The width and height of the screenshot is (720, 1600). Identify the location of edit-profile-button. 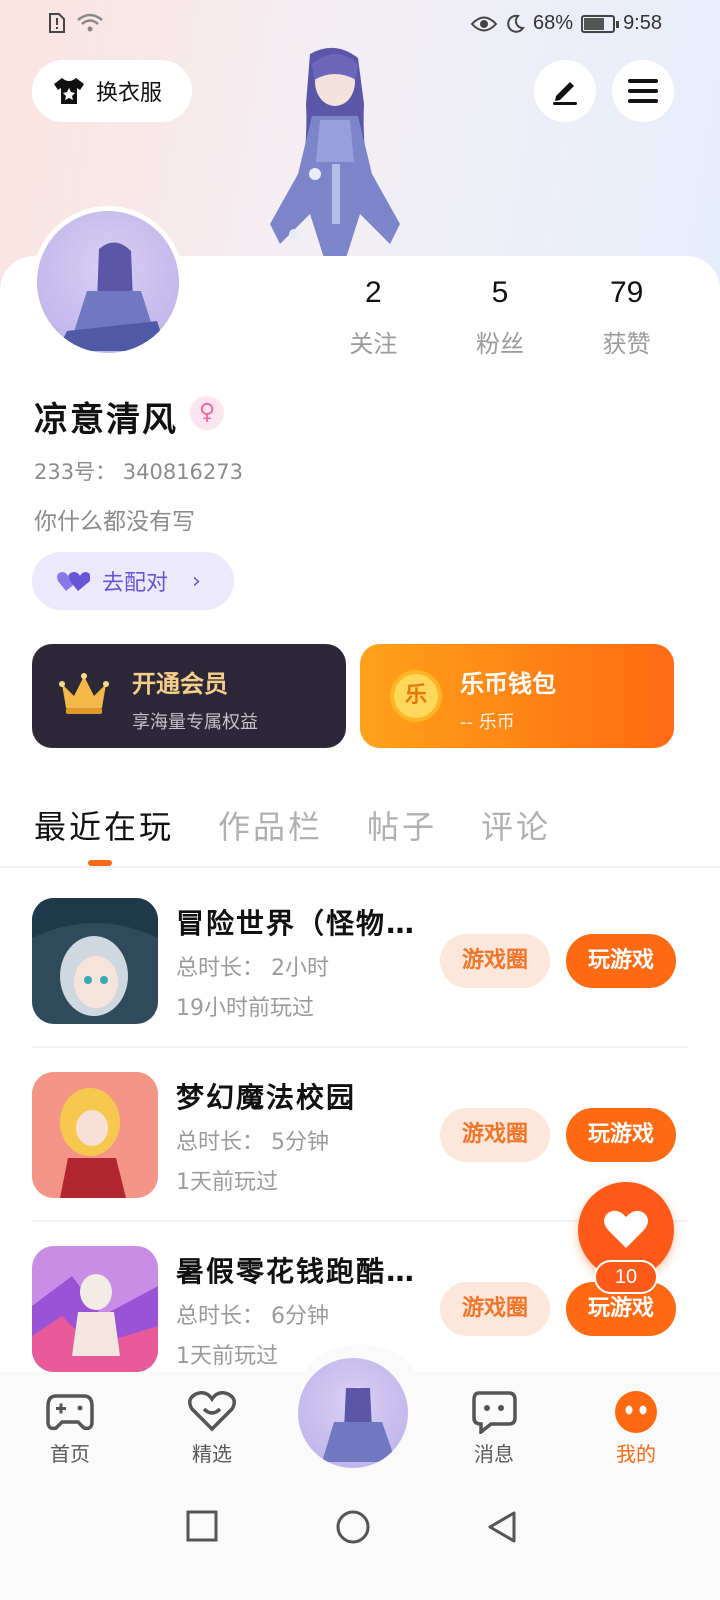
(565, 91).